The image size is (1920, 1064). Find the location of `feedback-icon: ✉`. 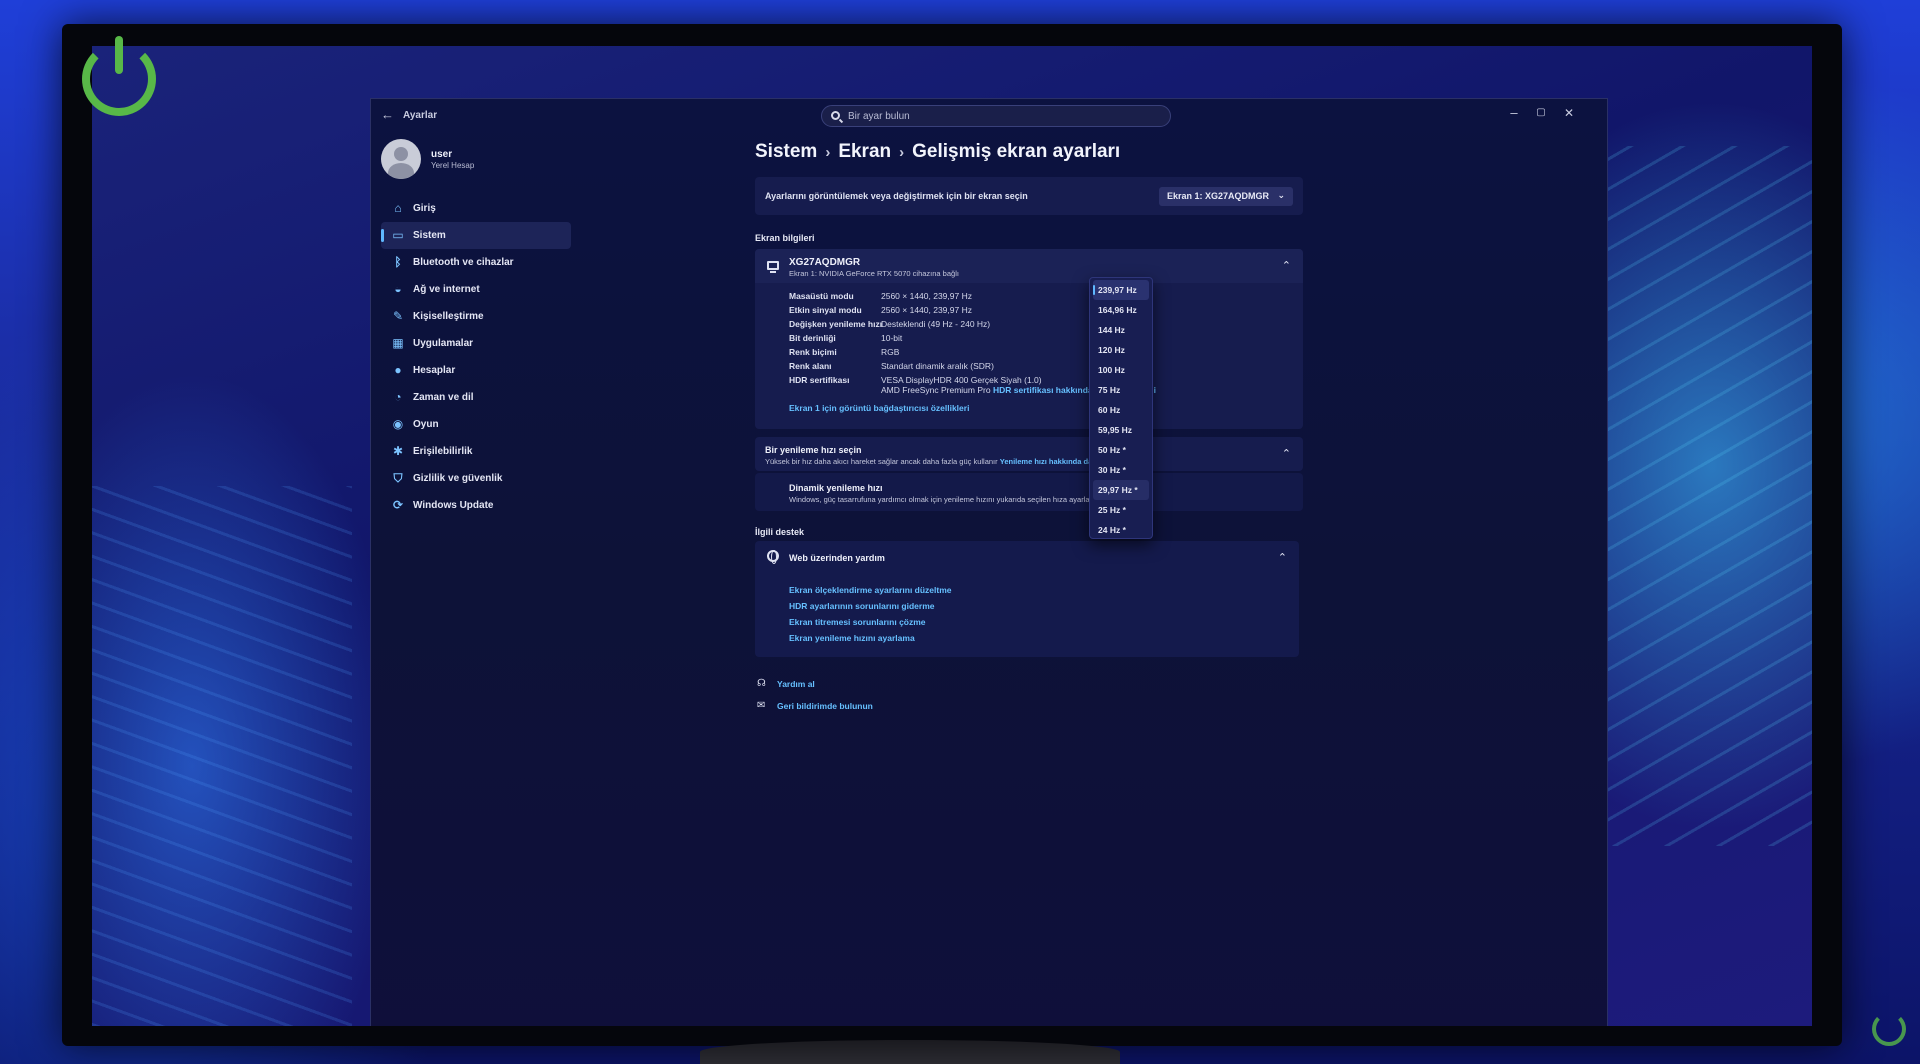

feedback-icon: ✉ is located at coordinates (761, 705).